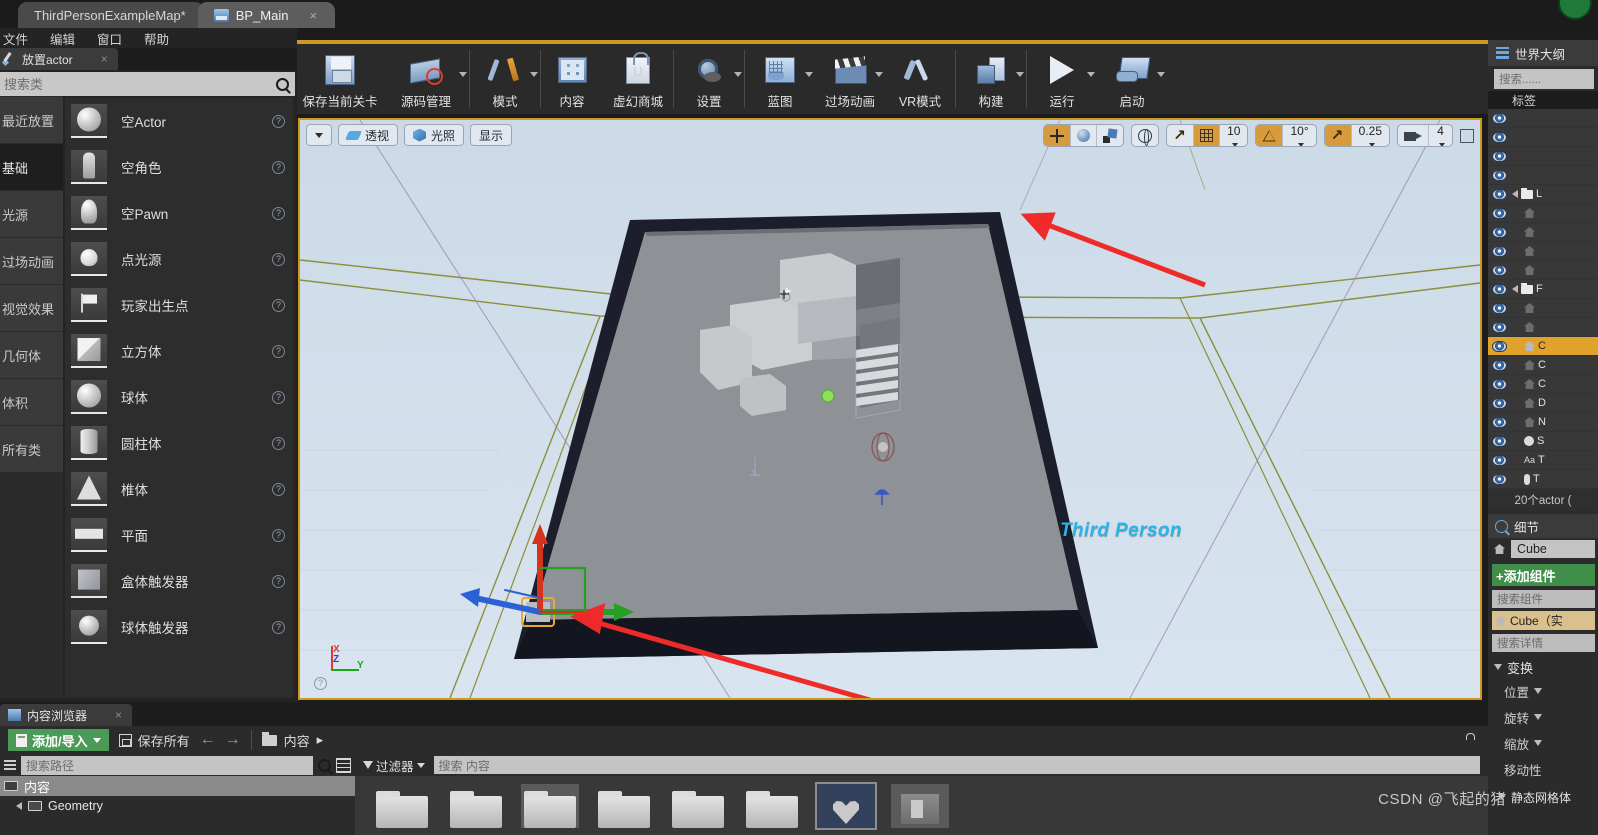  What do you see at coordinates (147, 84) in the screenshot?
I see `place-actors-search` at bounding box center [147, 84].